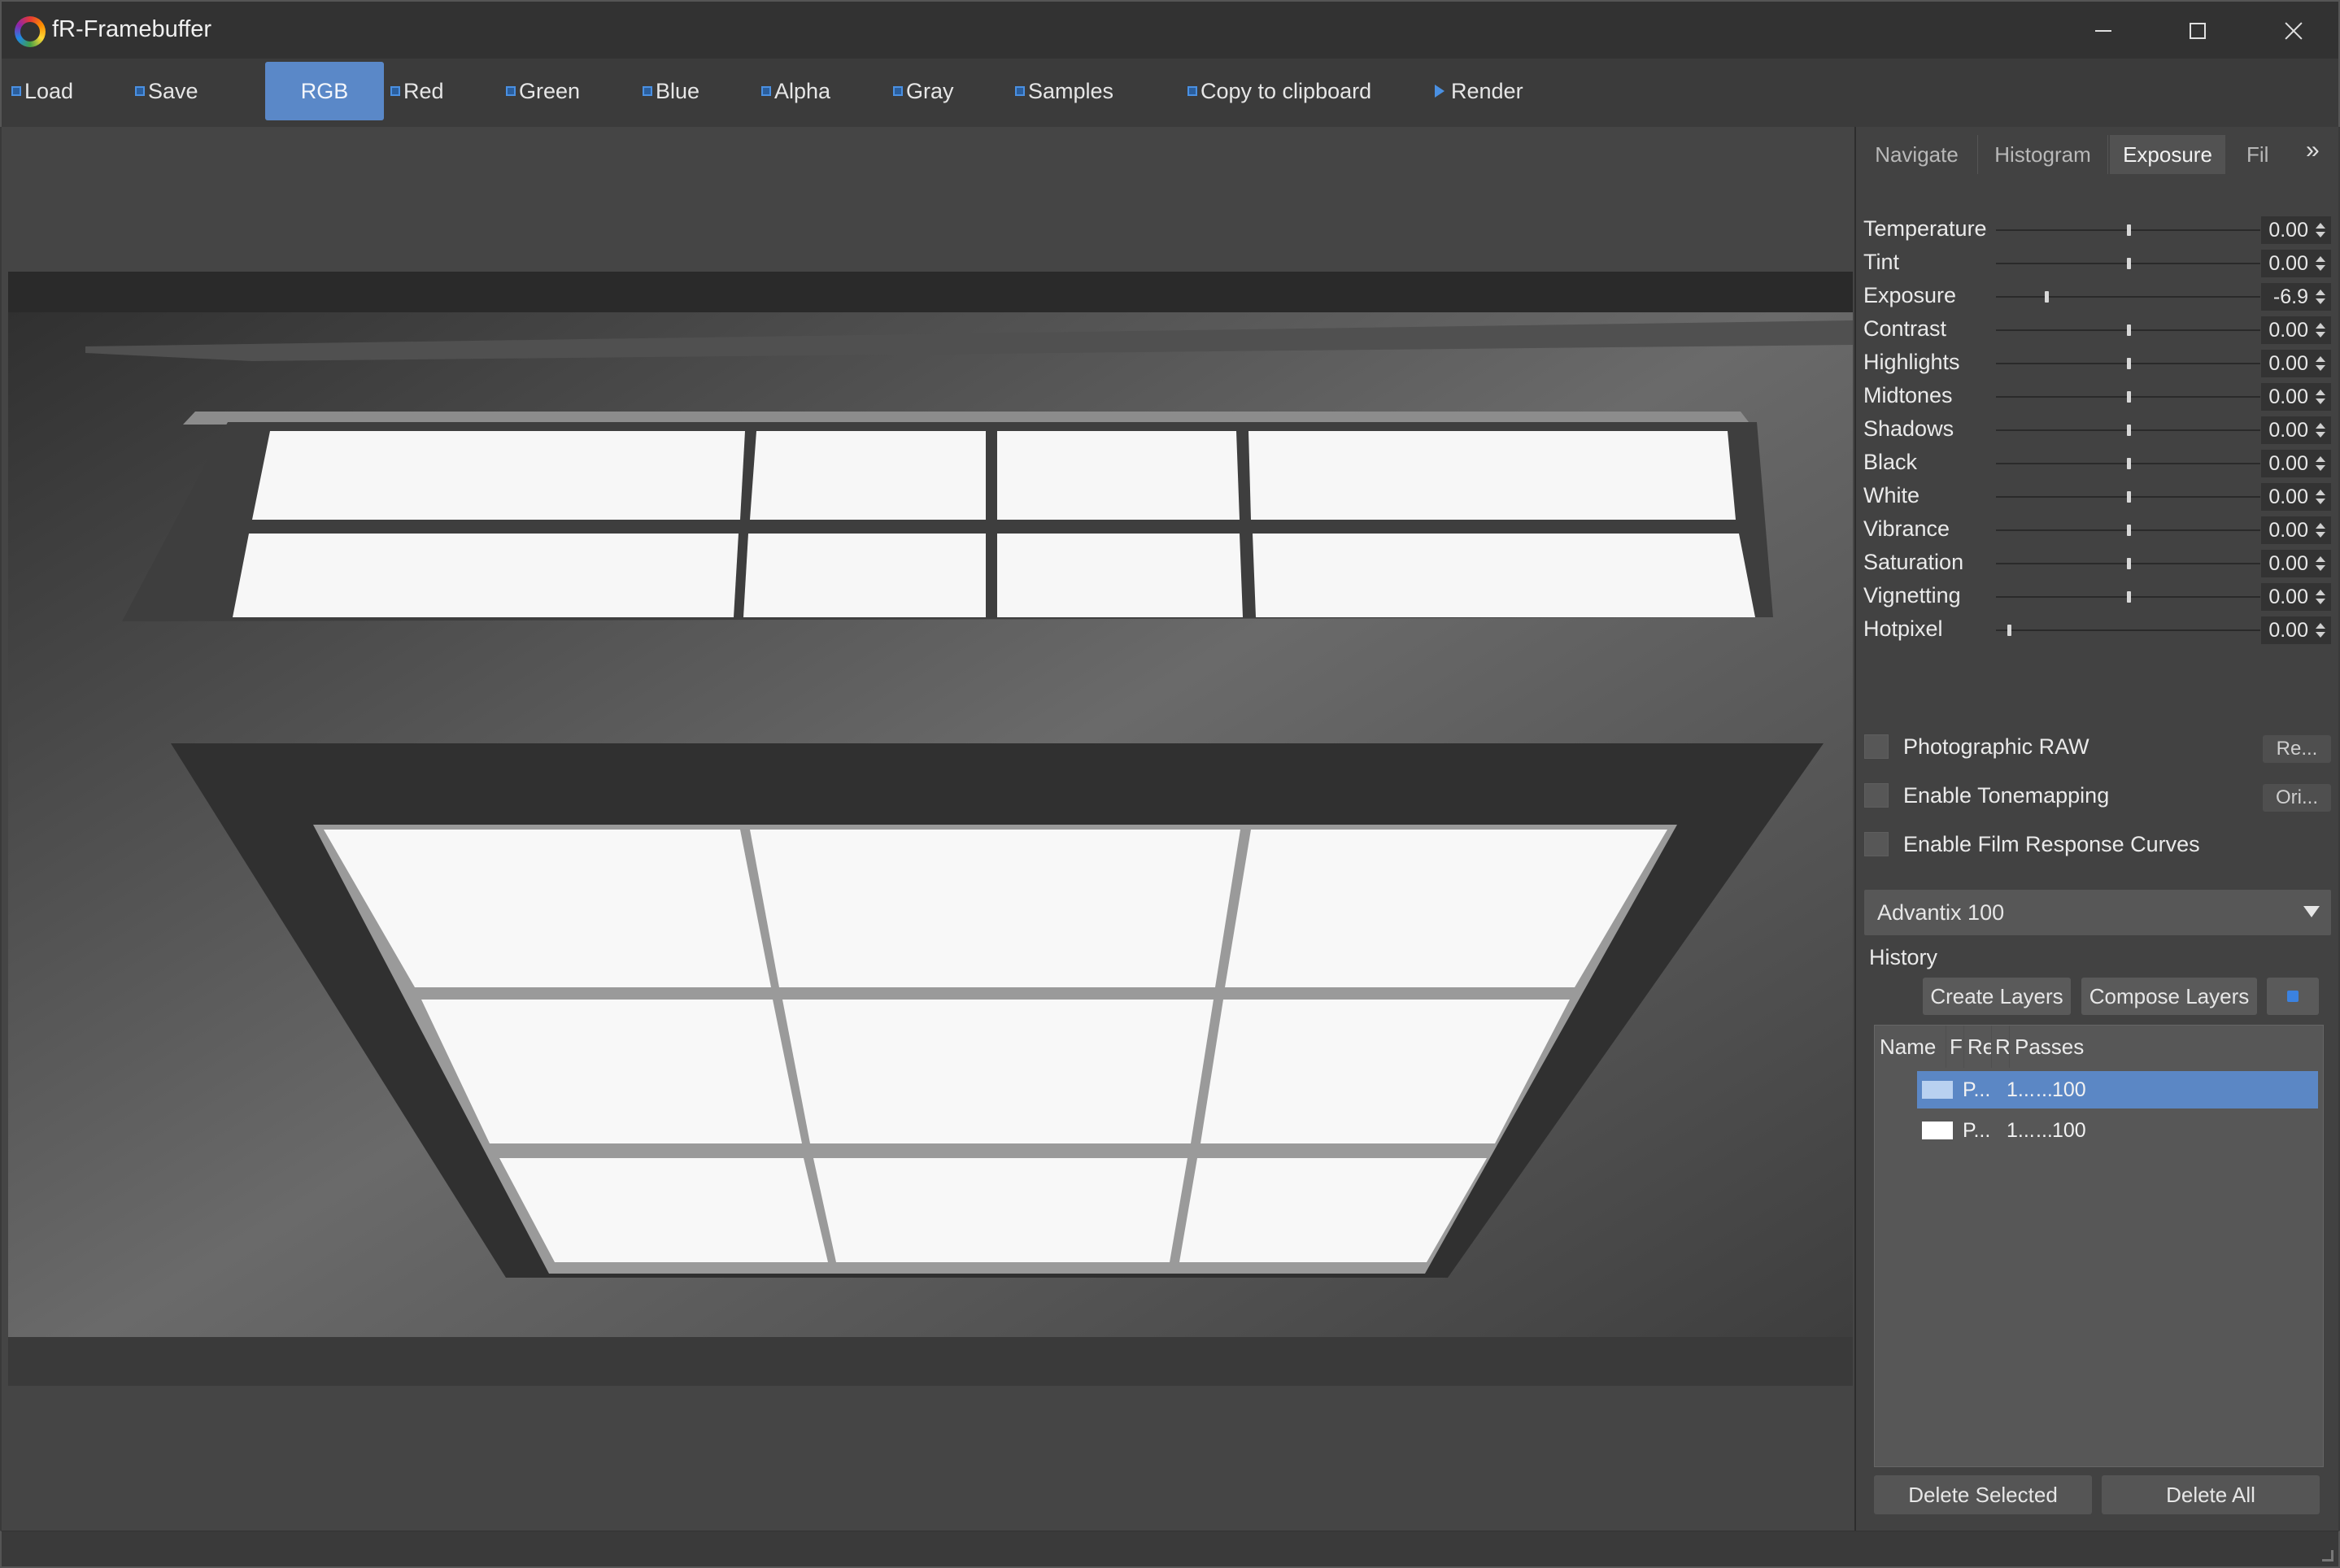 This screenshot has width=2340, height=1568. What do you see at coordinates (324, 91) in the screenshot?
I see `rgb-channel-button: RGB` at bounding box center [324, 91].